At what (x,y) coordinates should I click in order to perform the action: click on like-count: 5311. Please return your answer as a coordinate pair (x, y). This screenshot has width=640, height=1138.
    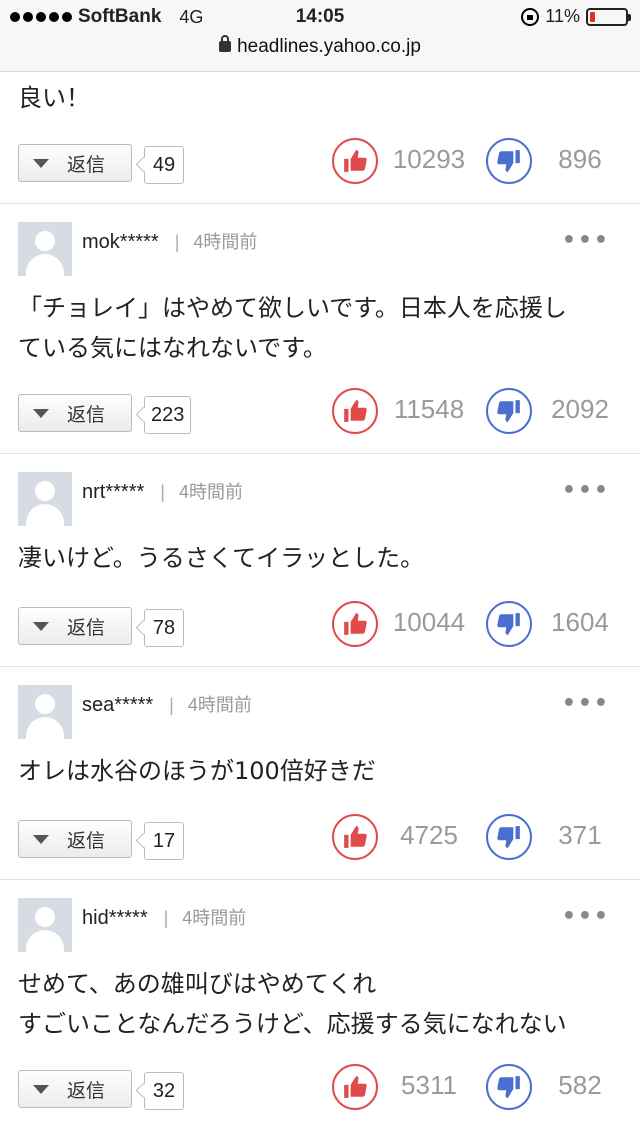
    Looking at the image, I should click on (429, 1085).